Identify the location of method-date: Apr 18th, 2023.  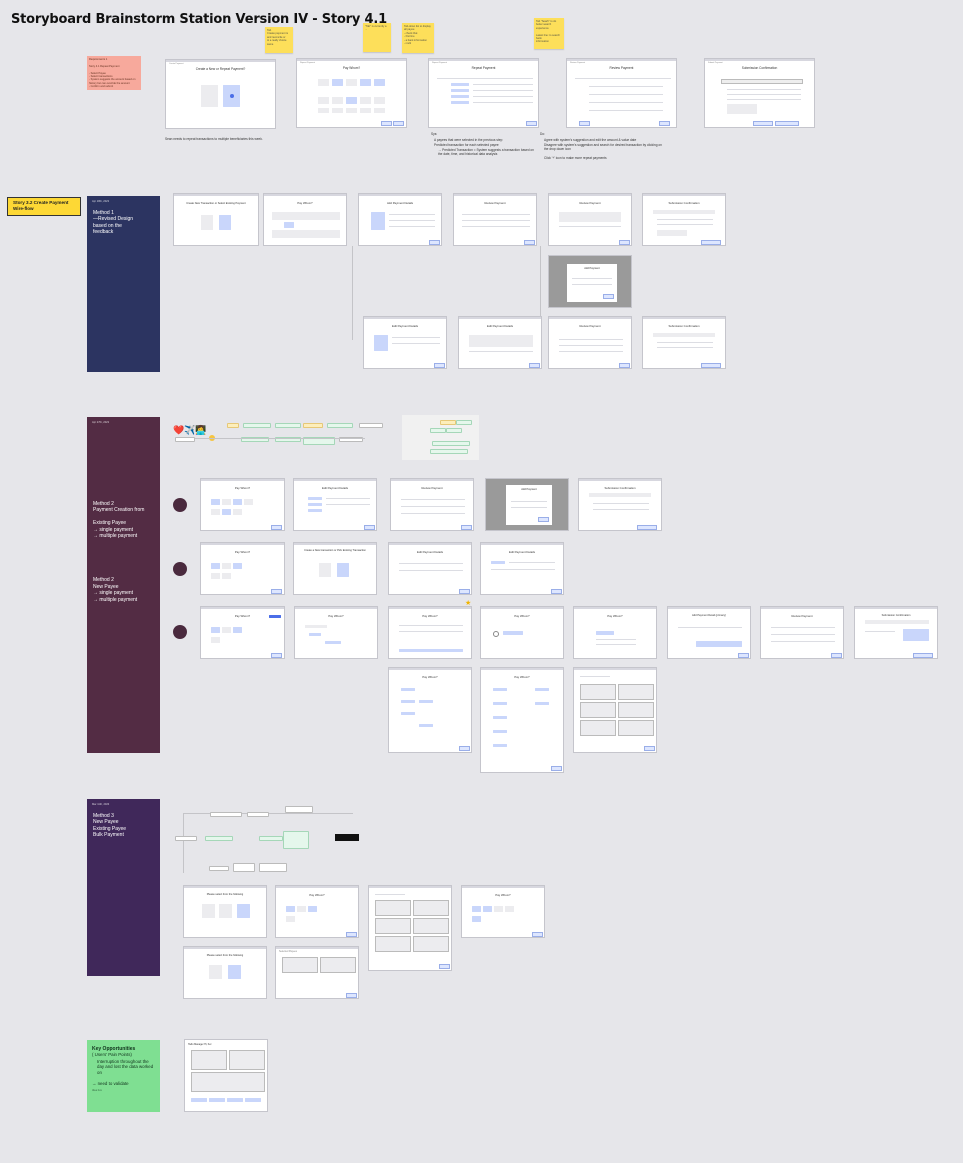
(101, 201).